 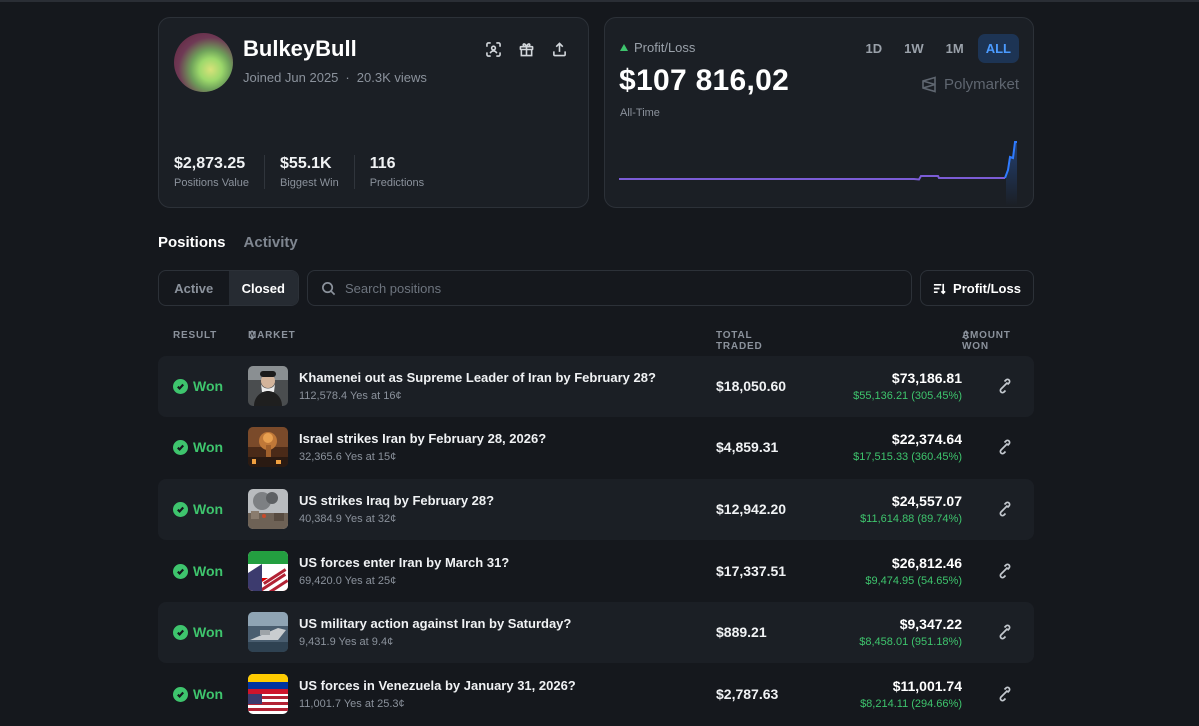 I want to click on brand-name: Polymarket, so click(x=981, y=84).